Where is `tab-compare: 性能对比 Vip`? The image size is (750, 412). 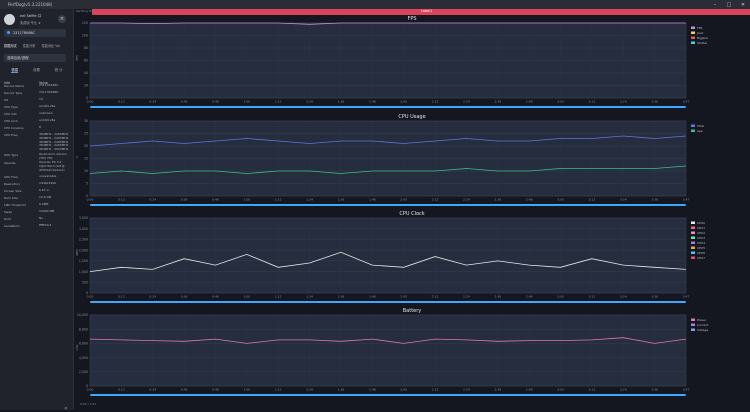 tab-compare: 性能对比 Vip is located at coordinates (51, 45).